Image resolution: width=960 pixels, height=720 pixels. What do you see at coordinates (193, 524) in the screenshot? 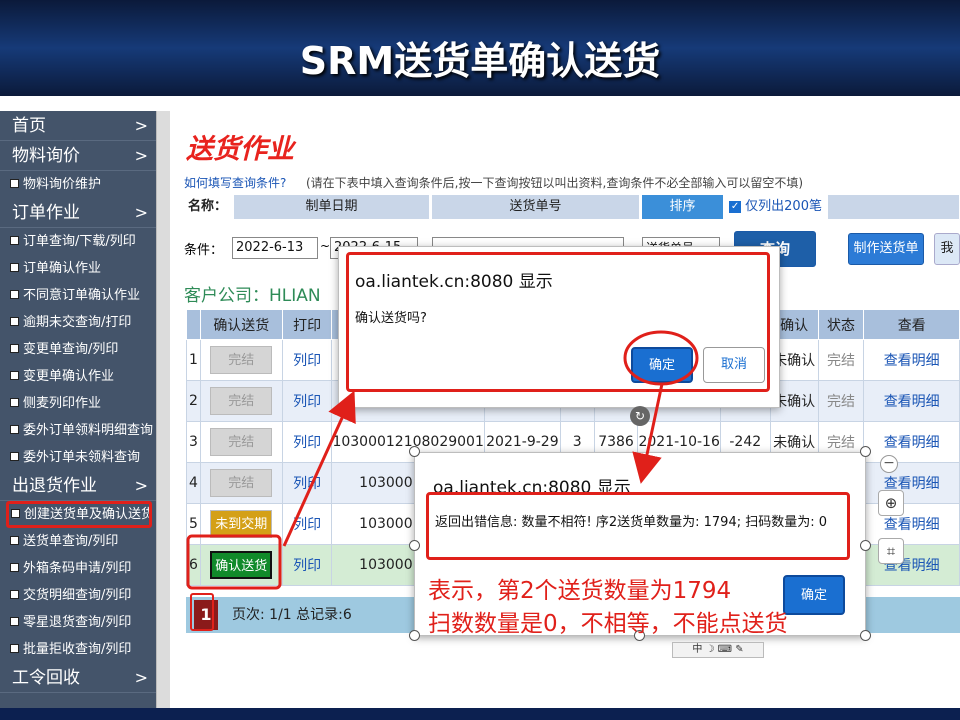
I see `row-number: 5` at bounding box center [193, 524].